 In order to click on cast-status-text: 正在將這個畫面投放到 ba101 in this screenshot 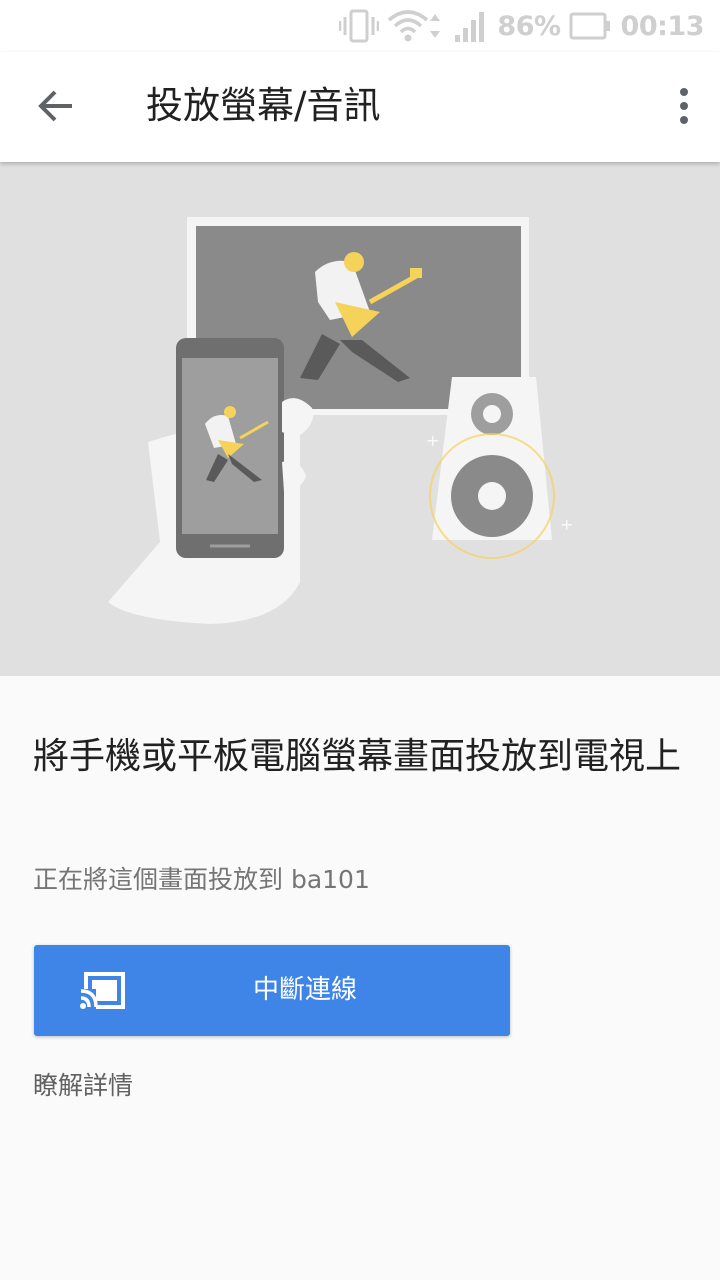, I will do `click(201, 879)`.